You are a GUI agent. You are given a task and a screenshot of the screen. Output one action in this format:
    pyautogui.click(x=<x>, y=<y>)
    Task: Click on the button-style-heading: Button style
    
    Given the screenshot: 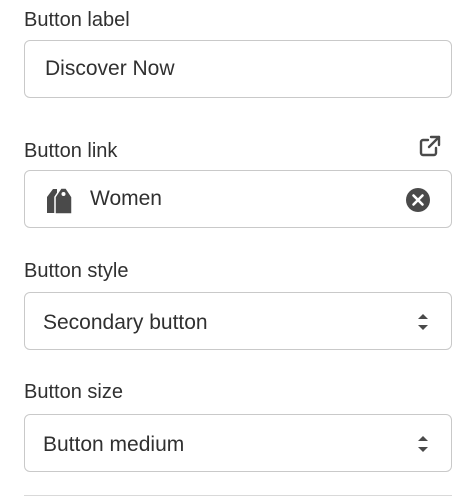 What is the action you would take?
    pyautogui.click(x=76, y=271)
    